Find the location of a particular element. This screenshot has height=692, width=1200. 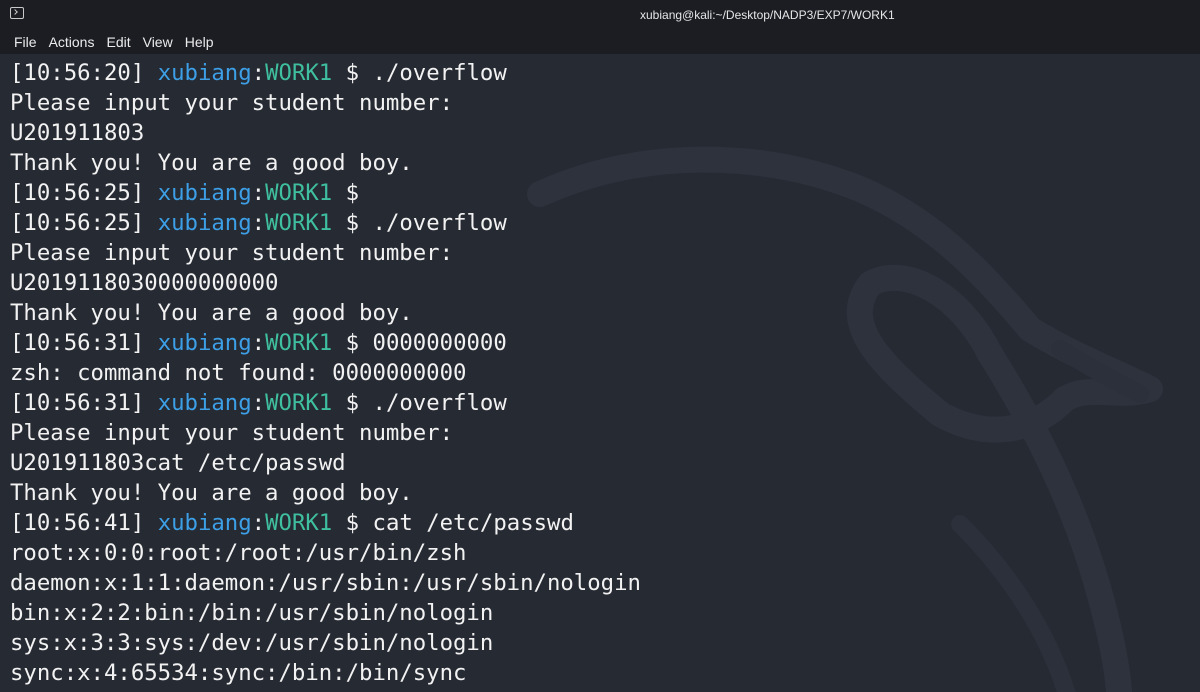

prompt-line: [10:56:25] xubiang:WORK1 $ ./overflow is located at coordinates (325, 223).